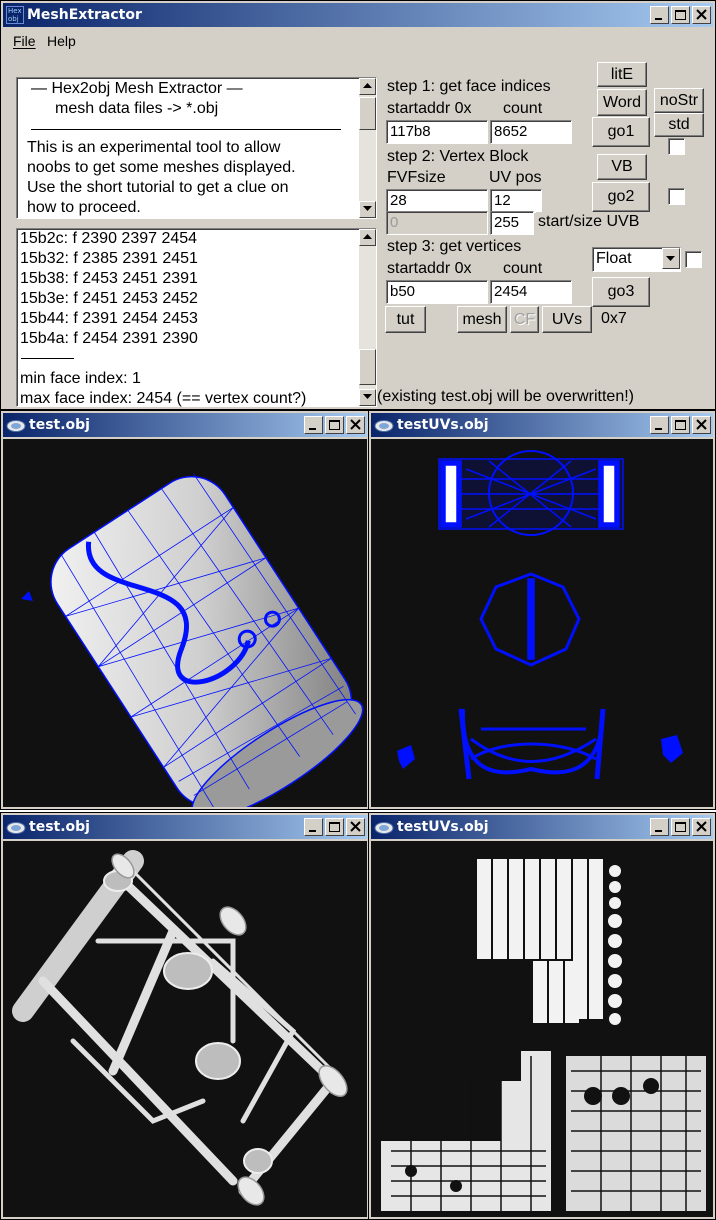 This screenshot has width=716, height=1220. I want to click on info-scrollbar, so click(367, 148).